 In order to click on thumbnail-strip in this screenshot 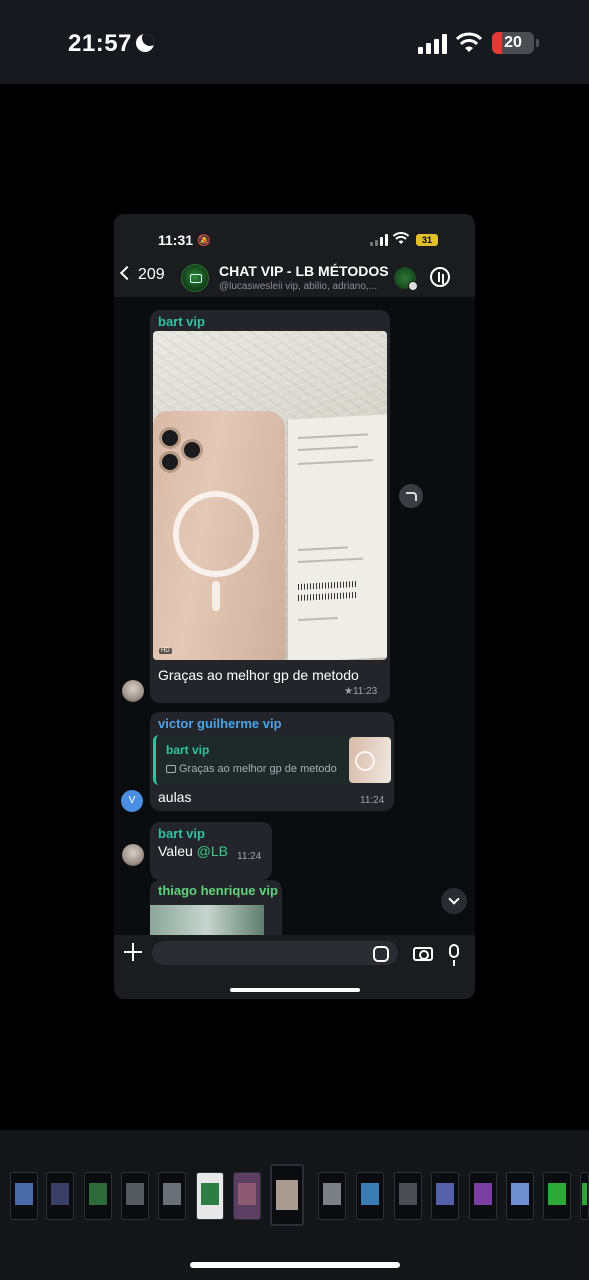, I will do `click(294, 1205)`.